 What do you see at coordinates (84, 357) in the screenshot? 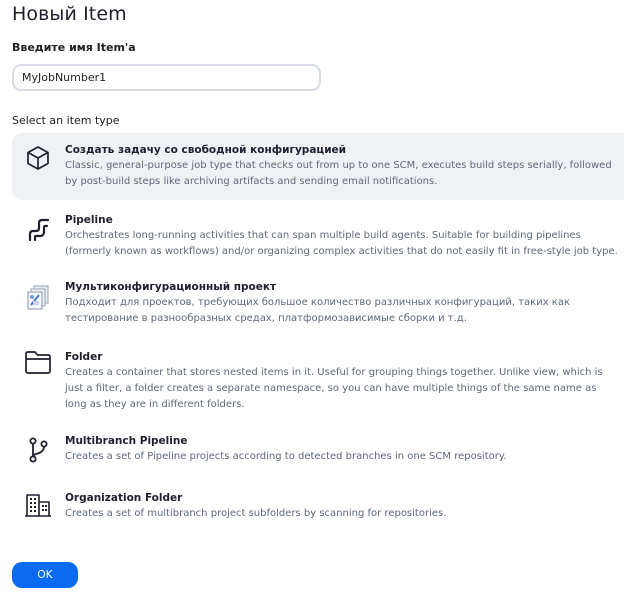
I see `item-type-name: Folder` at bounding box center [84, 357].